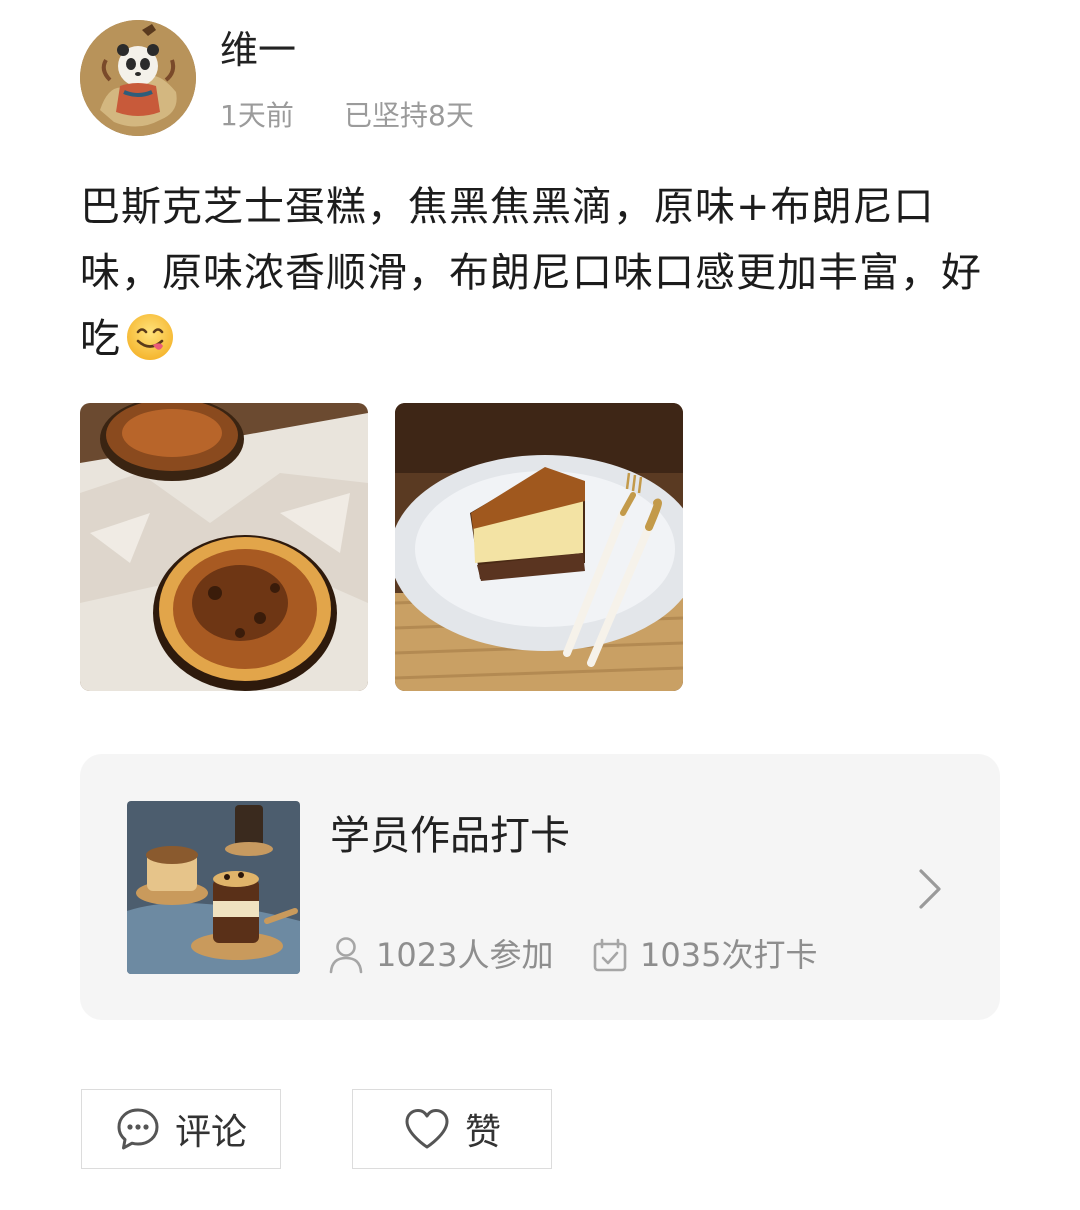 Image resolution: width=1080 pixels, height=1210 pixels. Describe the element at coordinates (465, 955) in the screenshot. I see `participant-count-text: 1023人参加` at that location.